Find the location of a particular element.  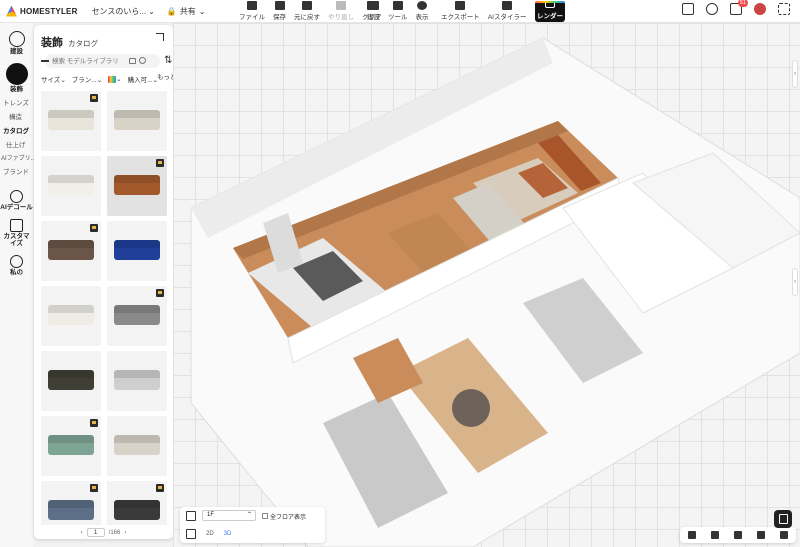

camera-reset-icon is located at coordinates (784, 535).